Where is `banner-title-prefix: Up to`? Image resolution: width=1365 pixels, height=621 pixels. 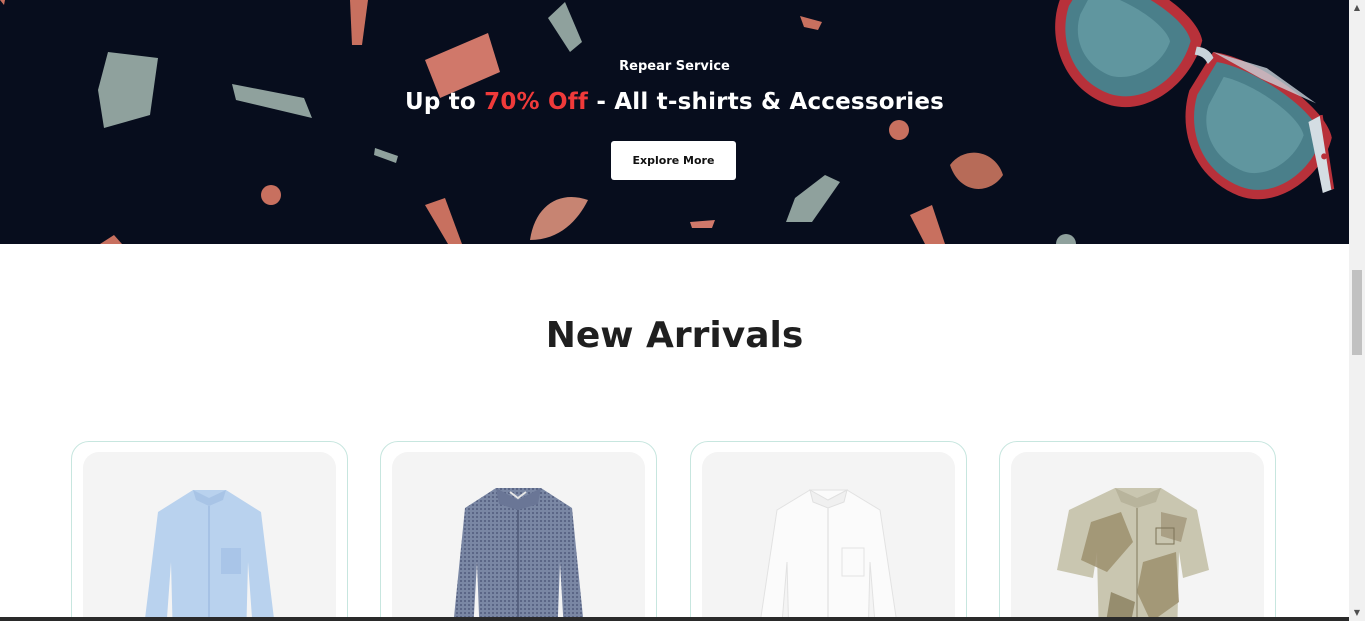
banner-title-prefix: Up to is located at coordinates (444, 102).